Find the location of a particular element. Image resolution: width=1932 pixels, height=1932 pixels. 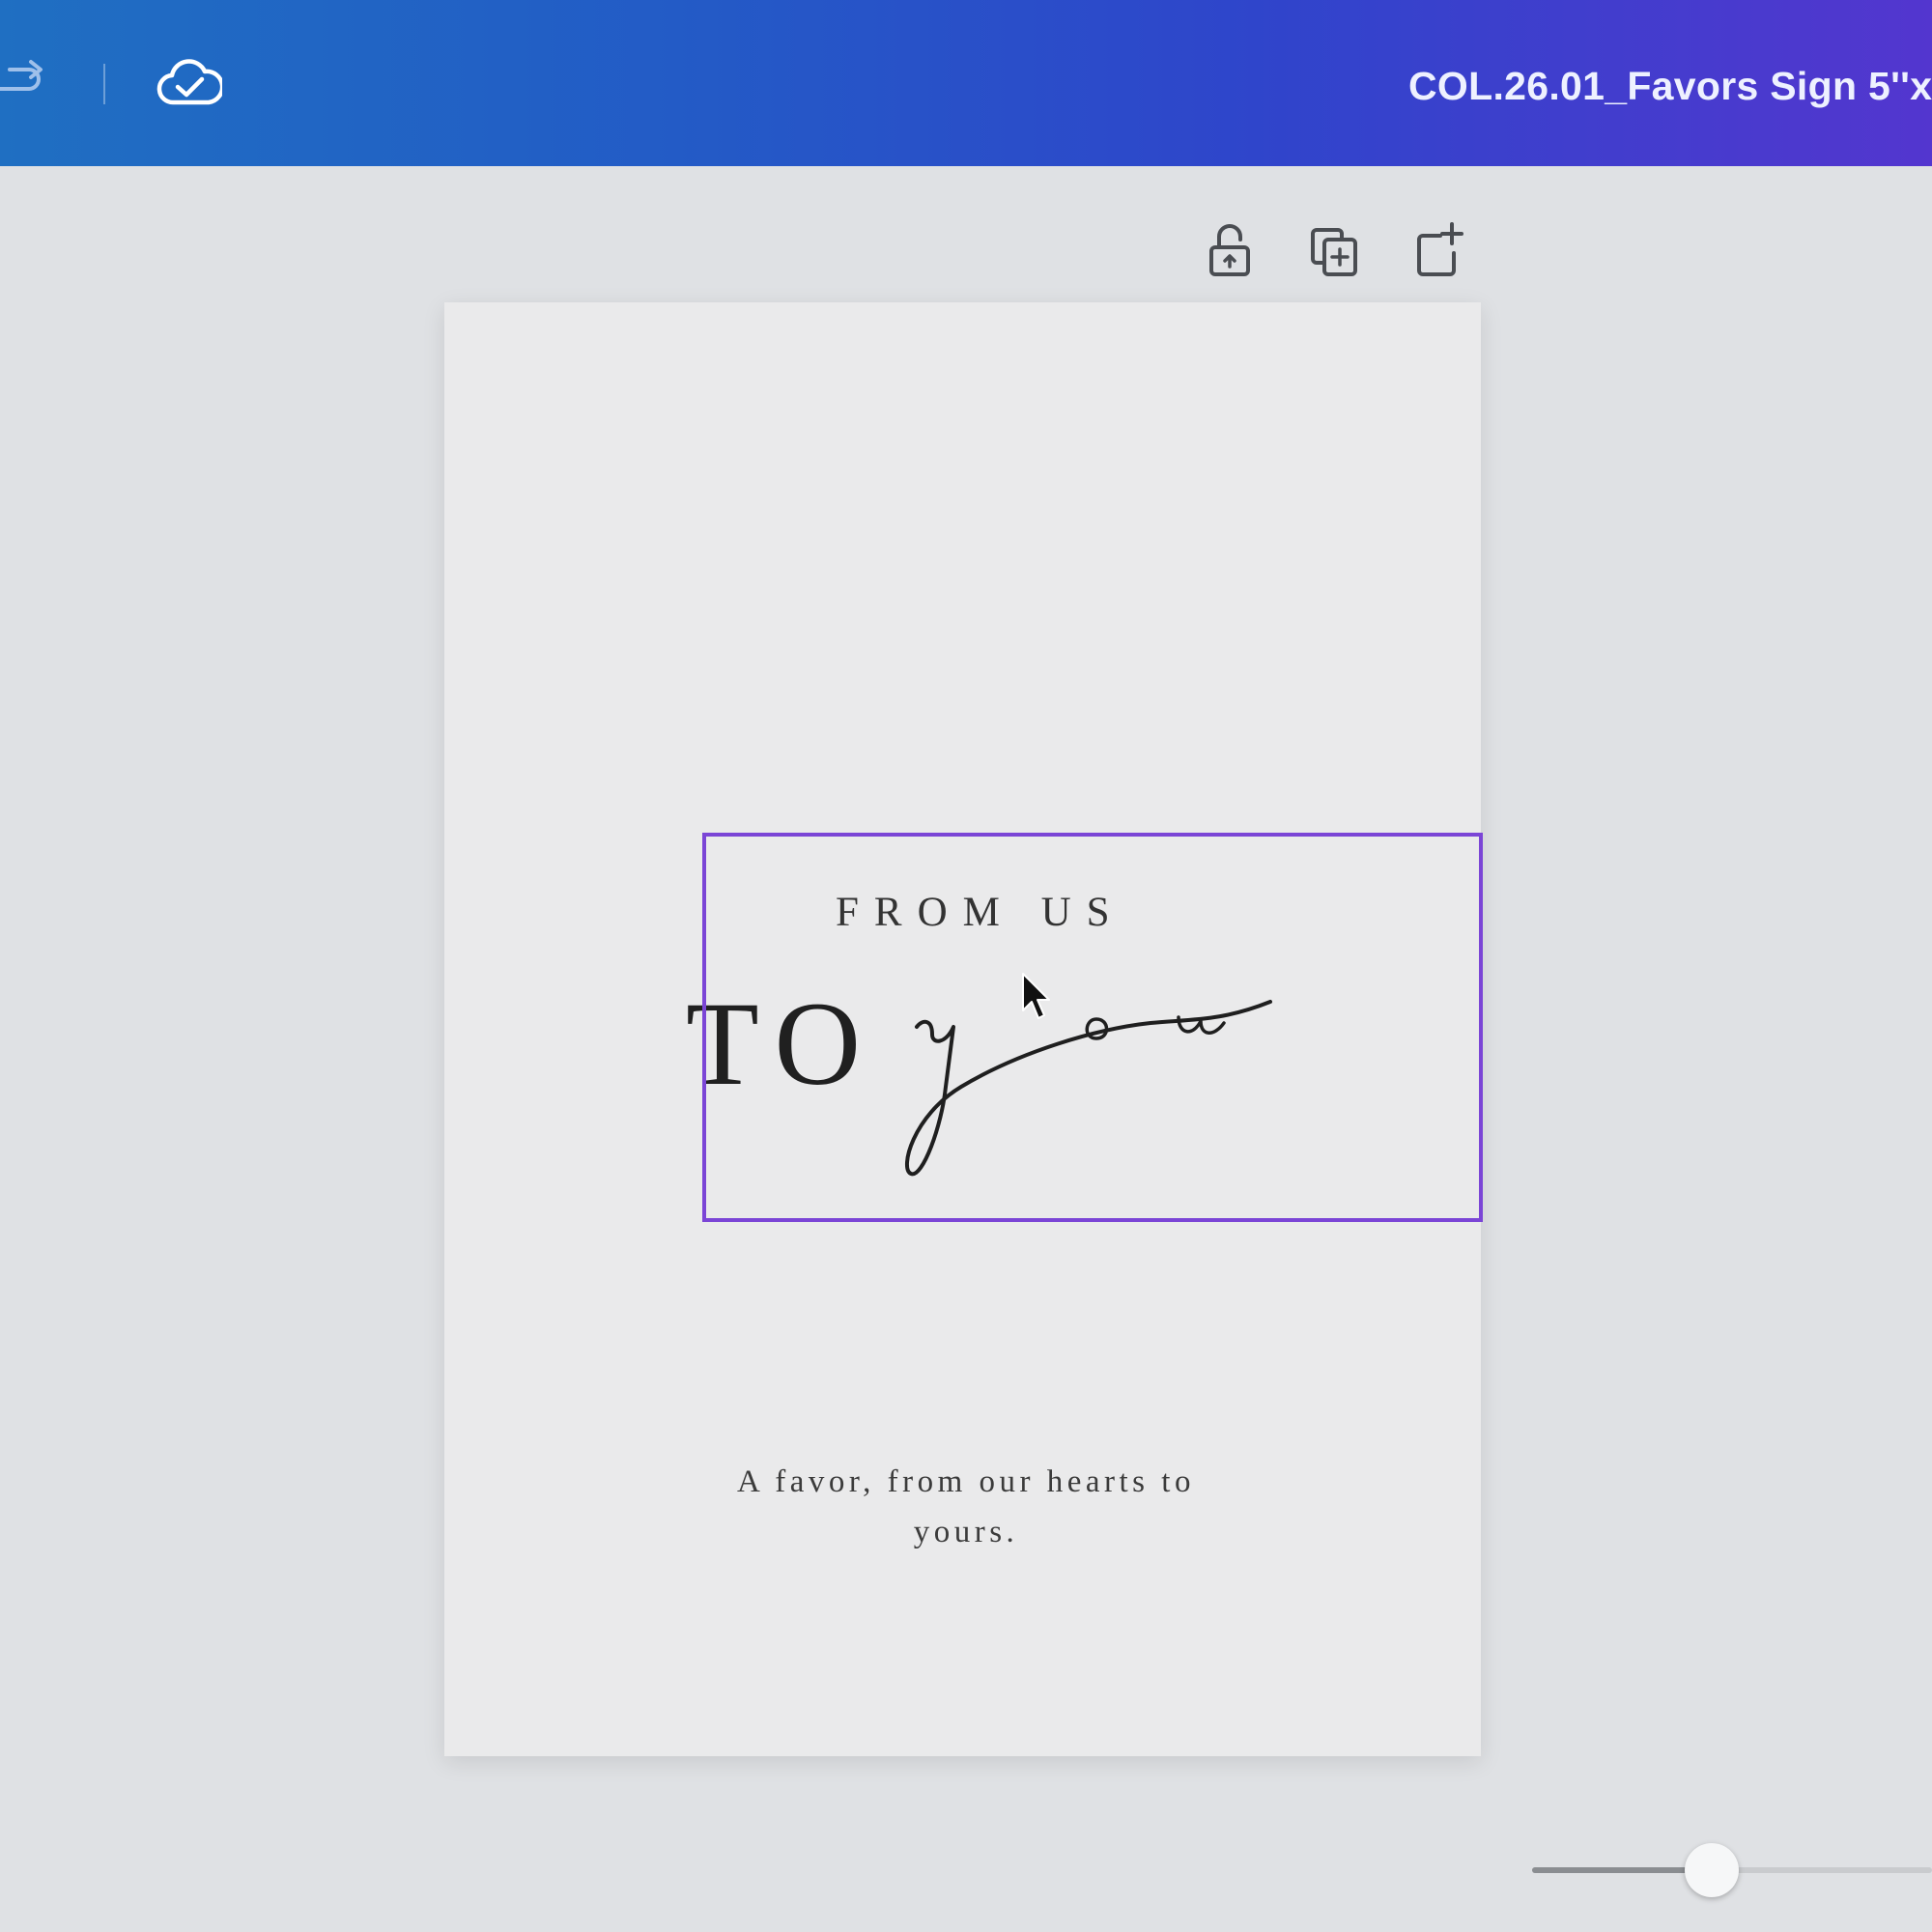

page-tools is located at coordinates (1347, 249).